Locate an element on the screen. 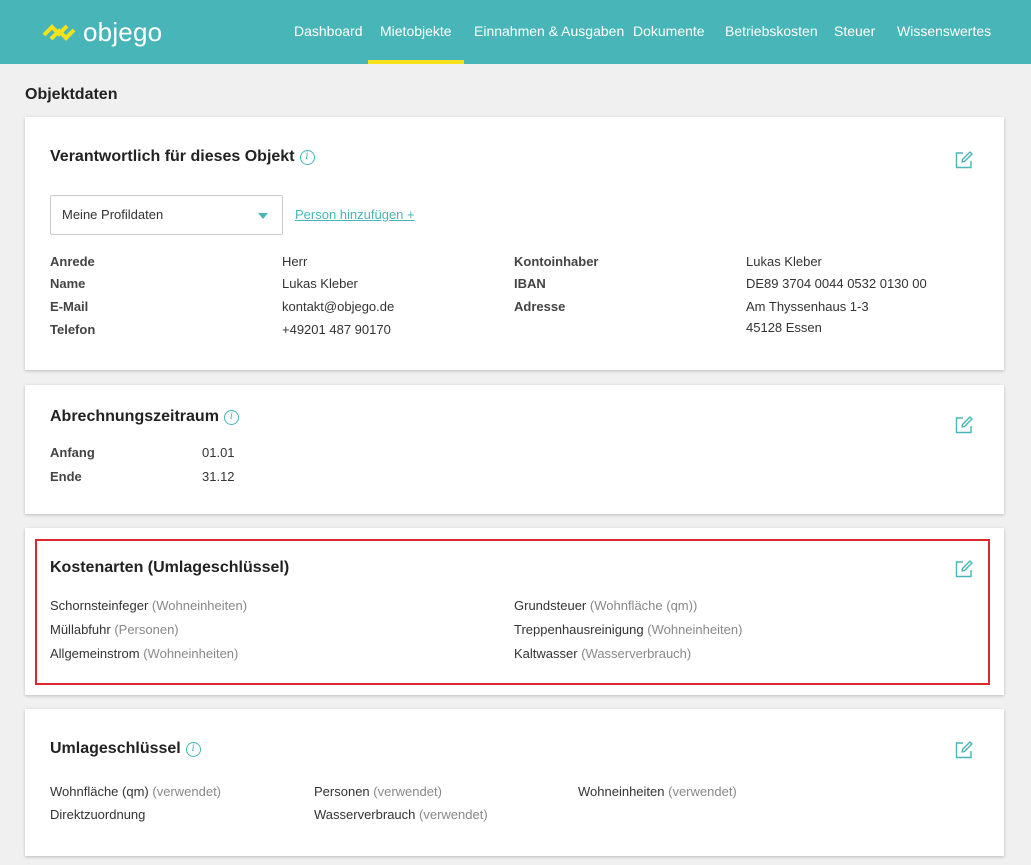  label-name: Name is located at coordinates (68, 283).